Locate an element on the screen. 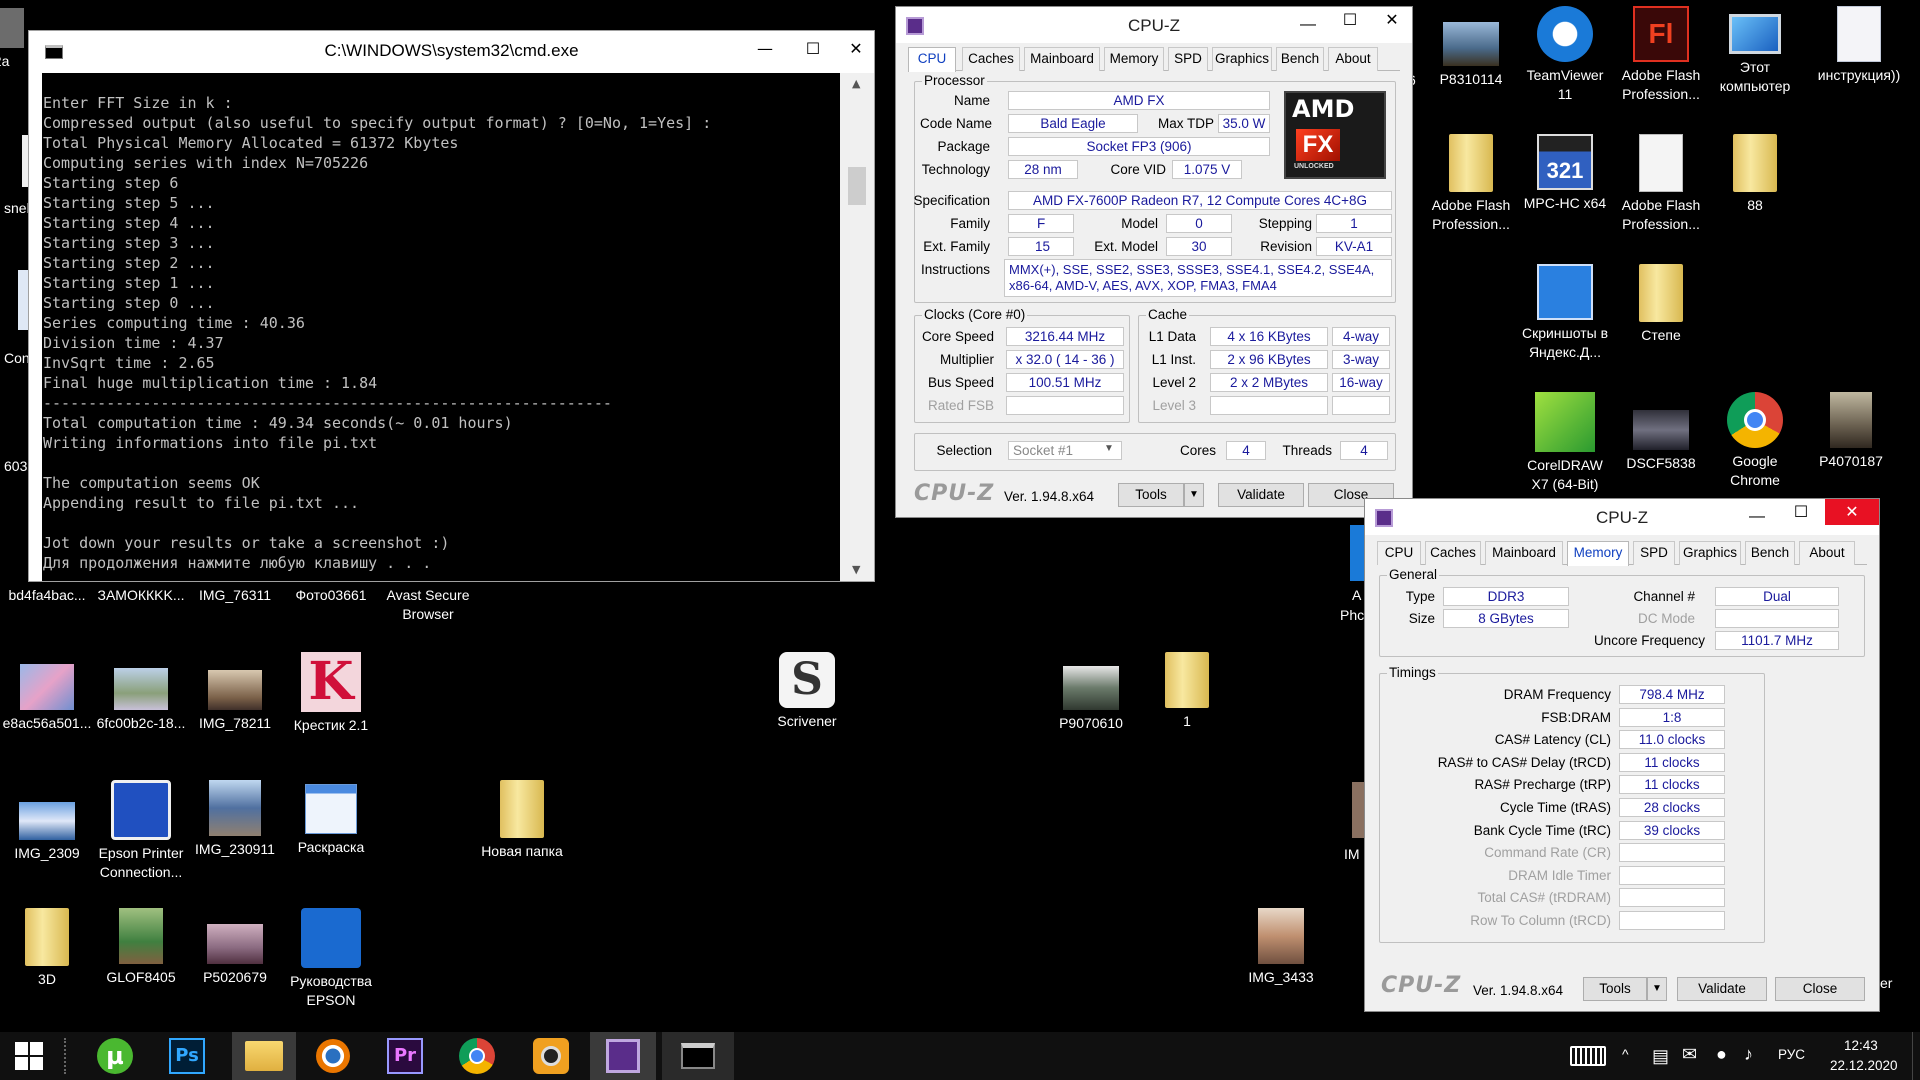  desktop-icon: P9070610 is located at coordinates (1091, 696).